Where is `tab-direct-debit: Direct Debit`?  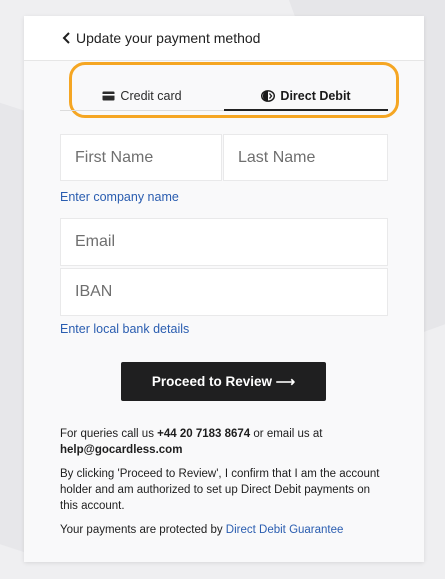 tab-direct-debit: Direct Debit is located at coordinates (306, 96).